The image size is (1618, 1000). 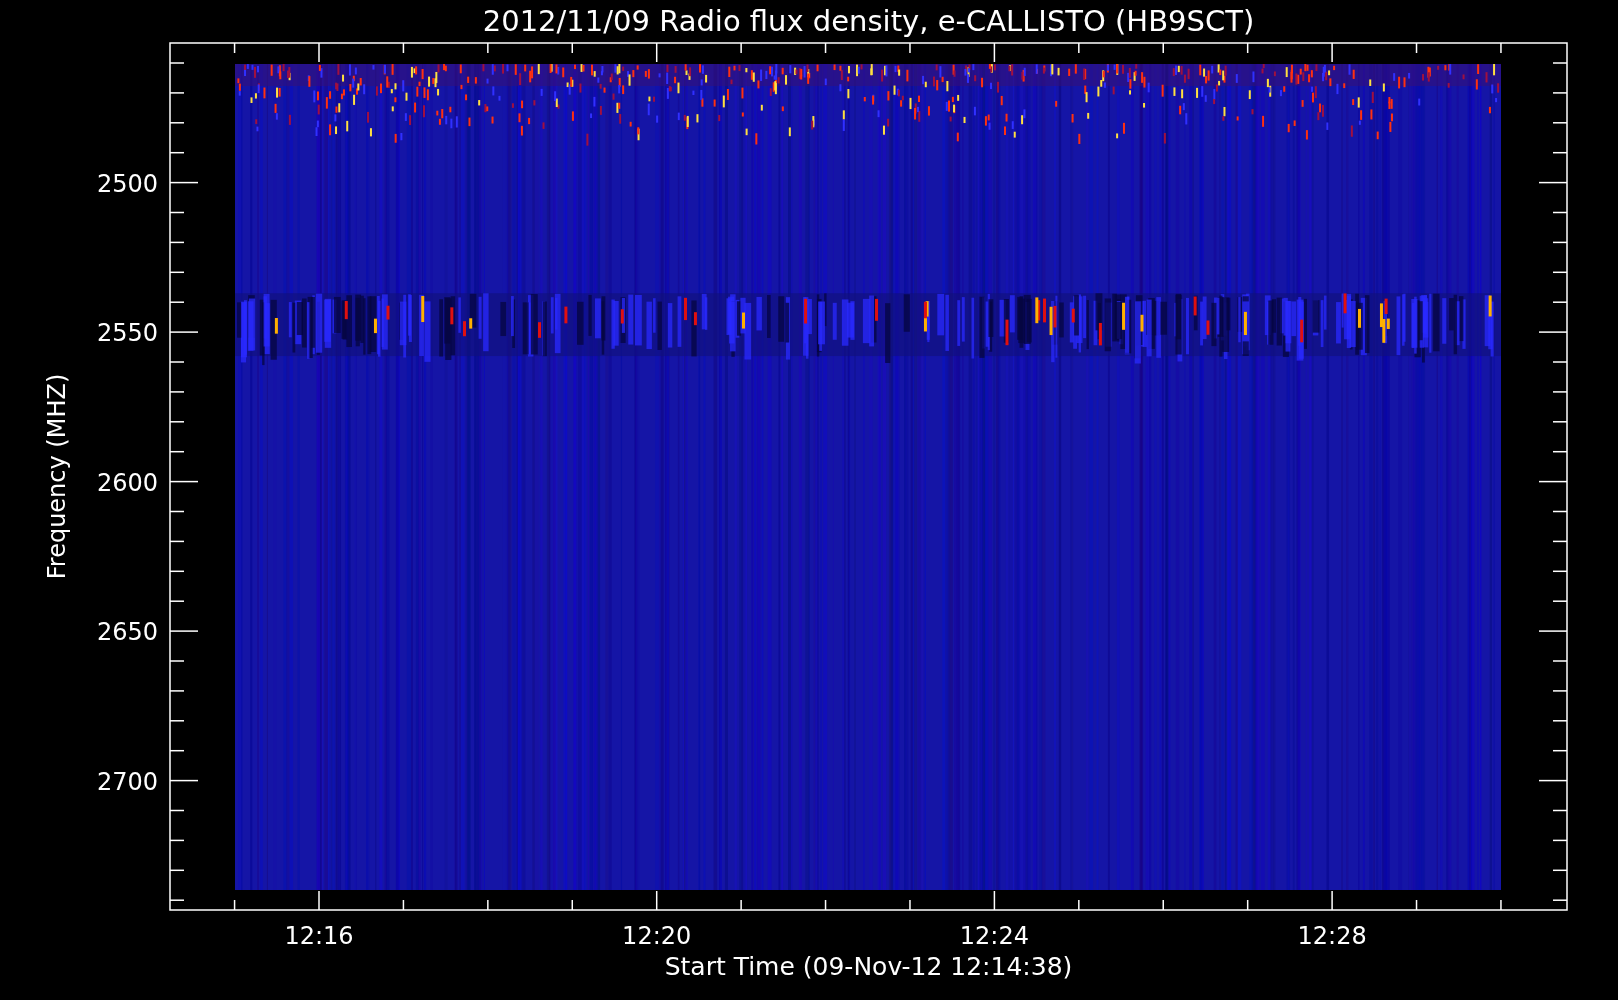 I want to click on y-tick-label: 2700, so click(x=127, y=781).